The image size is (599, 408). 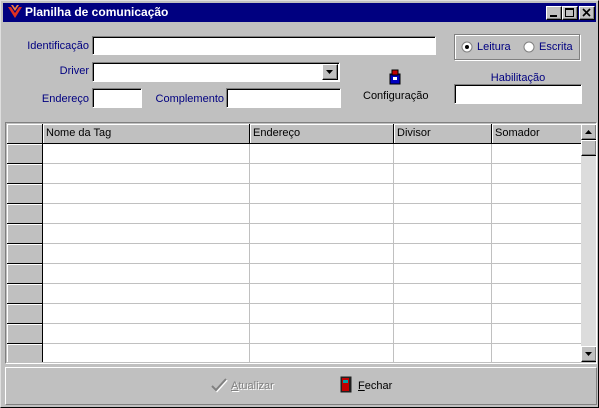 What do you see at coordinates (216, 72) in the screenshot?
I see `driver-select` at bounding box center [216, 72].